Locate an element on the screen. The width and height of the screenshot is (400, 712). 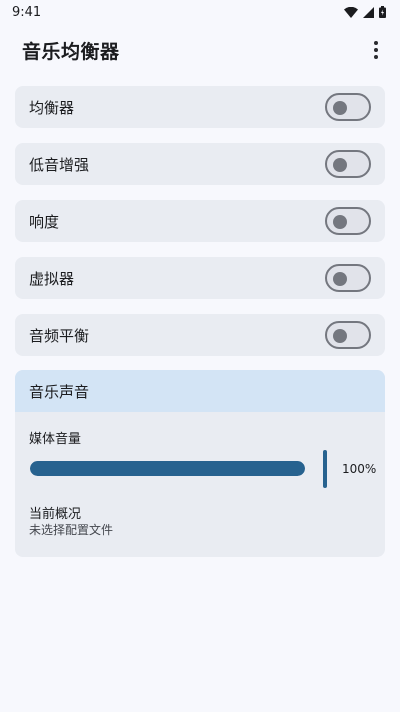
toggle-row-bass-boost: 低音增强 is located at coordinates (200, 164).